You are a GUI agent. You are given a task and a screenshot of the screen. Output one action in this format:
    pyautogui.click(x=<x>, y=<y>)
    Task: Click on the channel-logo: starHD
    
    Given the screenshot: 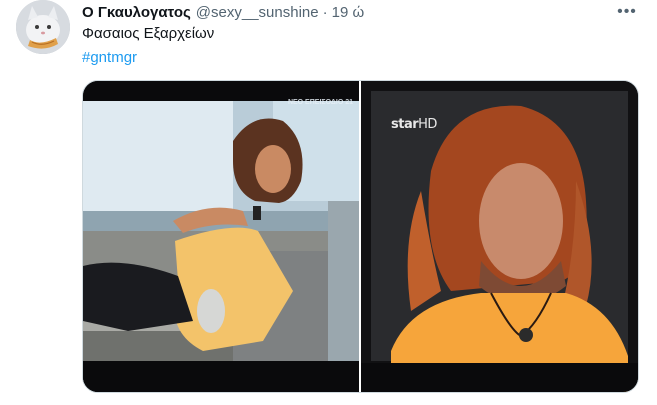 What is the action you would take?
    pyautogui.click(x=414, y=124)
    